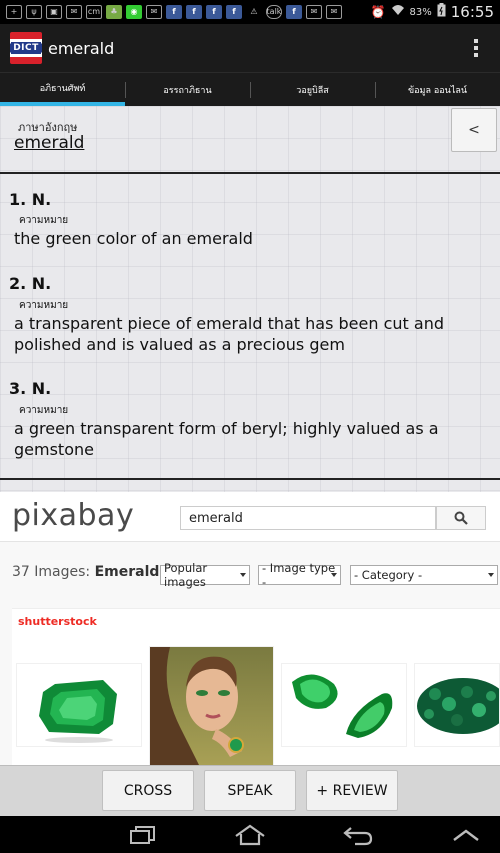 The height and width of the screenshot is (853, 500). Describe the element at coordinates (62, 89) in the screenshot. I see `tab-dictionary: อภิธานศัพท์` at that location.